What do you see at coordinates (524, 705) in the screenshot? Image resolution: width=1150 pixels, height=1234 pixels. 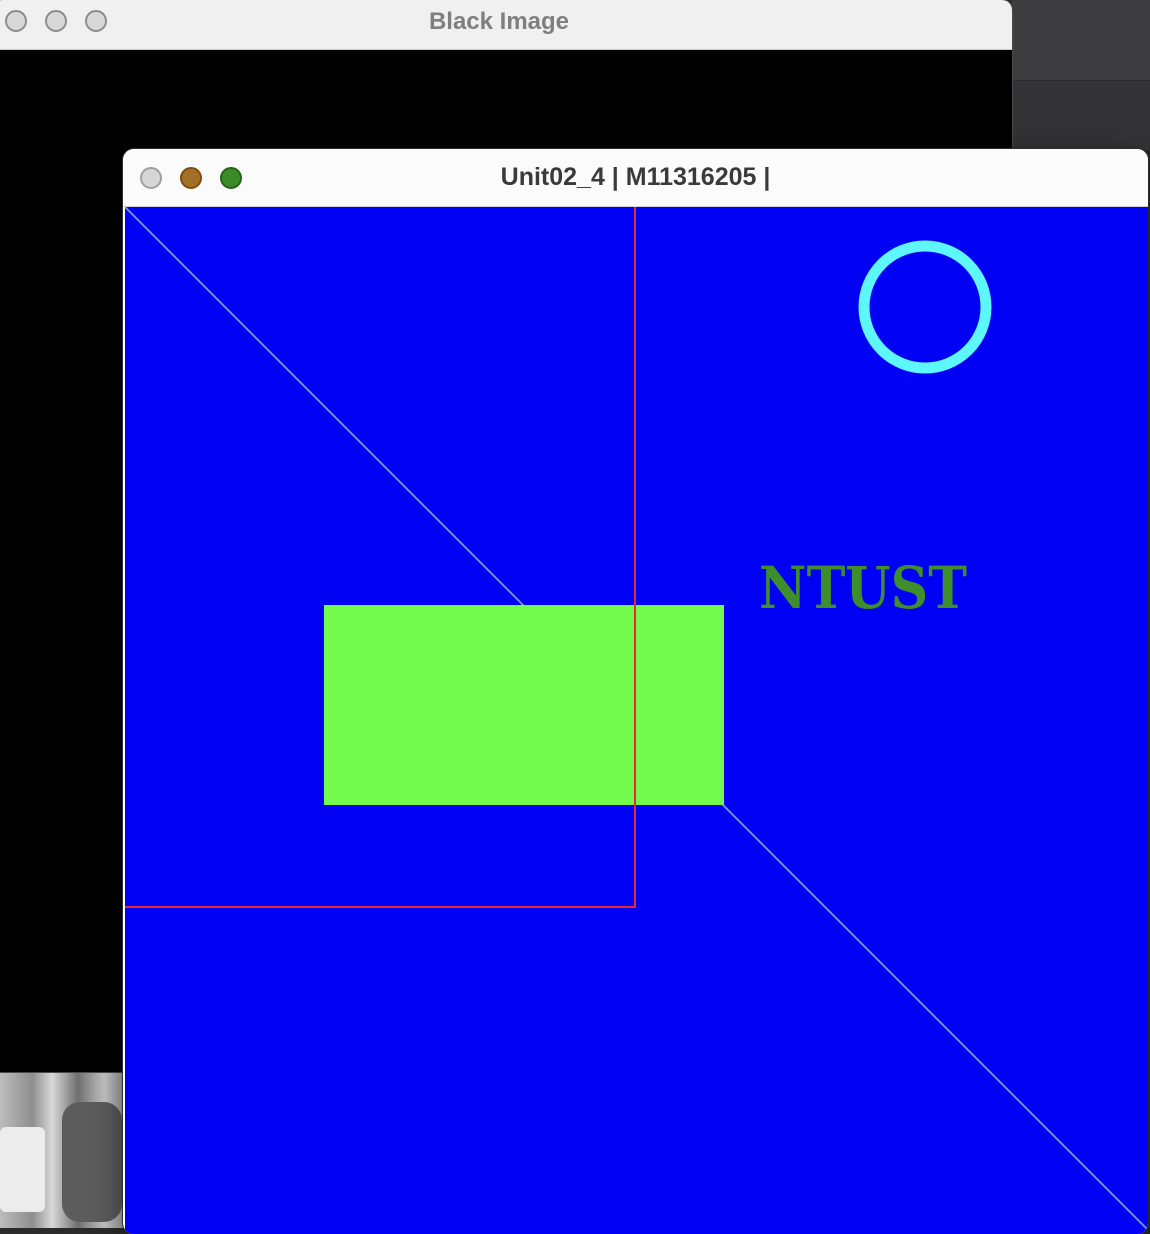 I see `filled-rectangle` at bounding box center [524, 705].